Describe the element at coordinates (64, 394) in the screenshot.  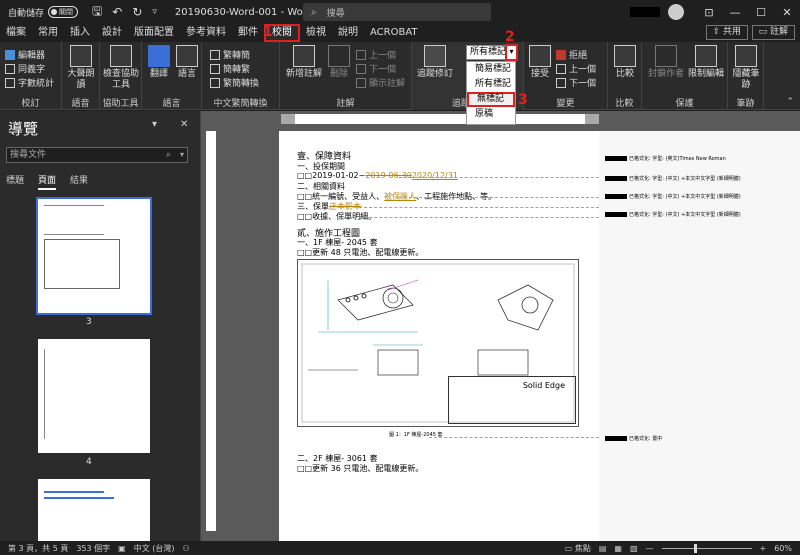
I see `thumb-drawing` at that location.